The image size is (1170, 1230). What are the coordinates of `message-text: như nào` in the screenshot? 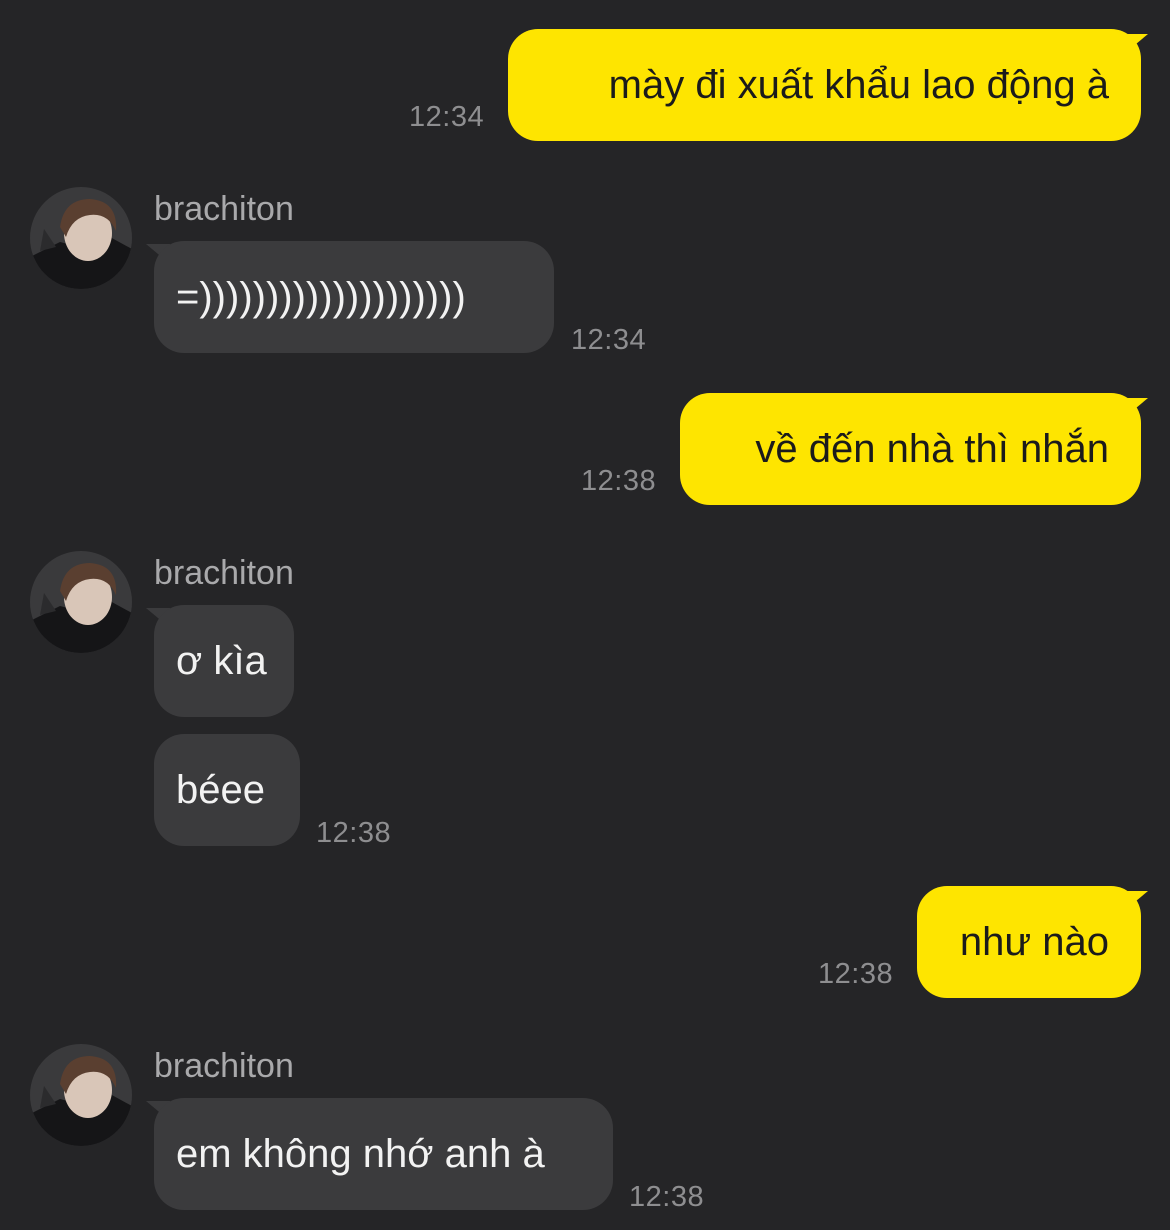 It's located at (1034, 942).